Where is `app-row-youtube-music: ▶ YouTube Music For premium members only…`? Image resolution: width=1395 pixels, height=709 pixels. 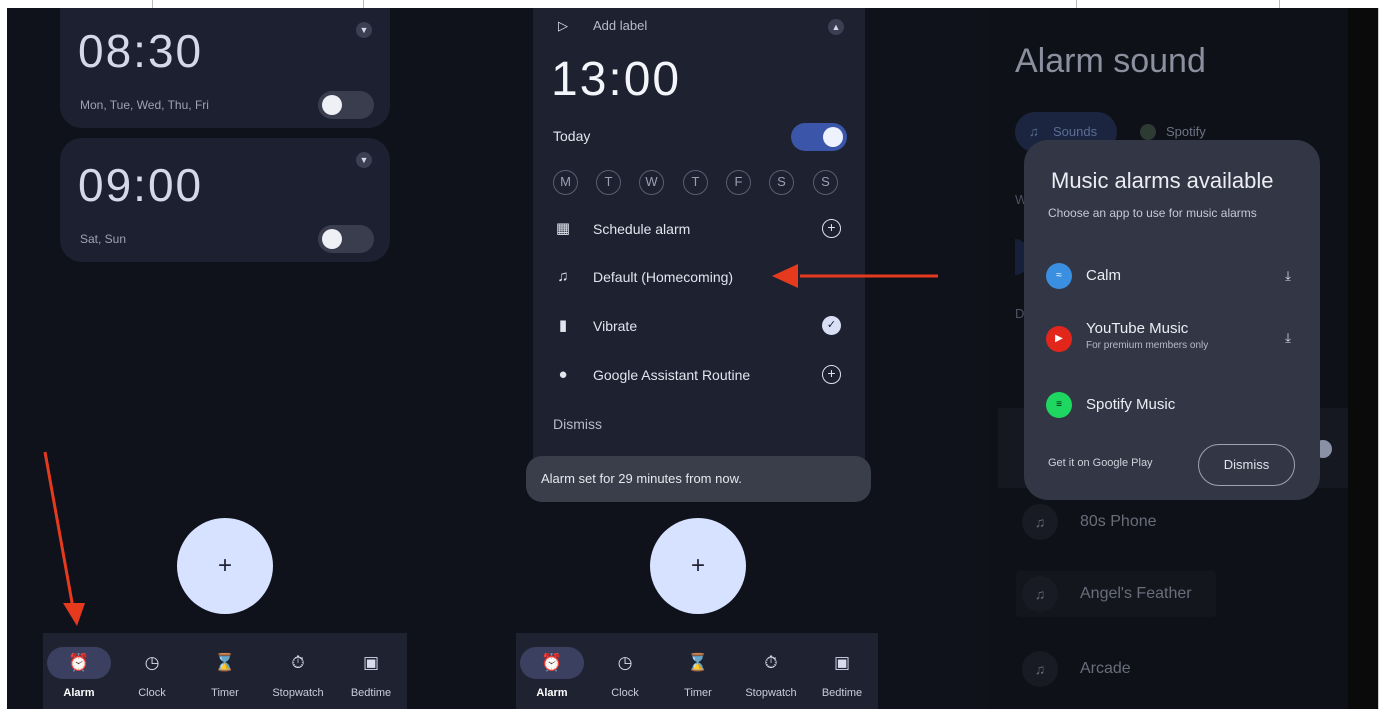 app-row-youtube-music: ▶ YouTube Music For premium members only… is located at coordinates (1172, 338).